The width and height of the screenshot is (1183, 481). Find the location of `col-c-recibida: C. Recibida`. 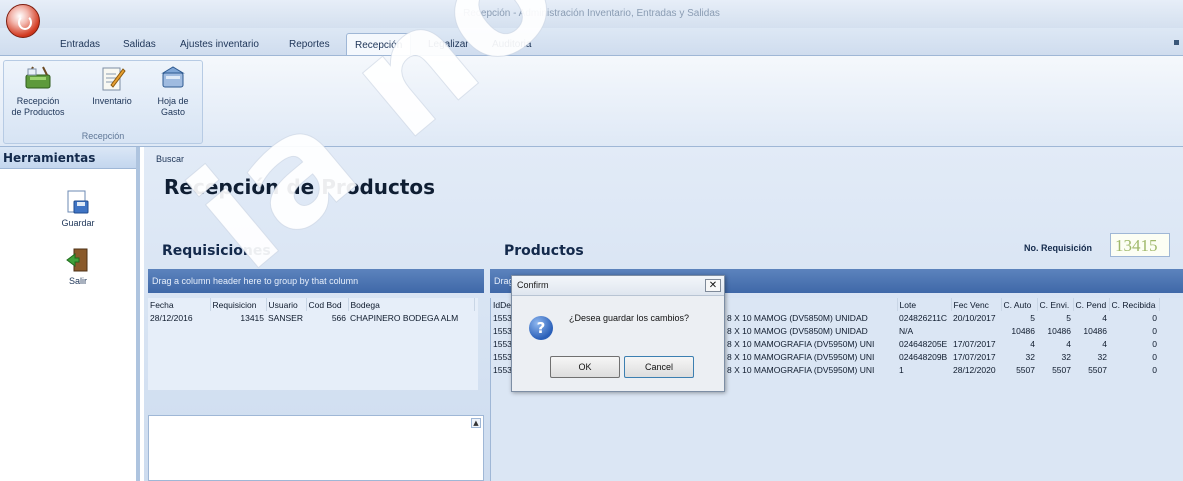

col-c-recibida: C. Recibida is located at coordinates (1134, 304).